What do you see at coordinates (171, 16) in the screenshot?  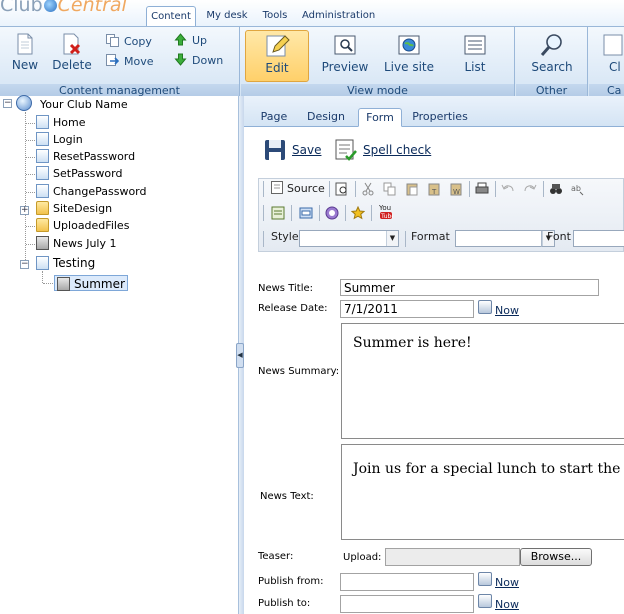 I see `tab-content: Content` at bounding box center [171, 16].